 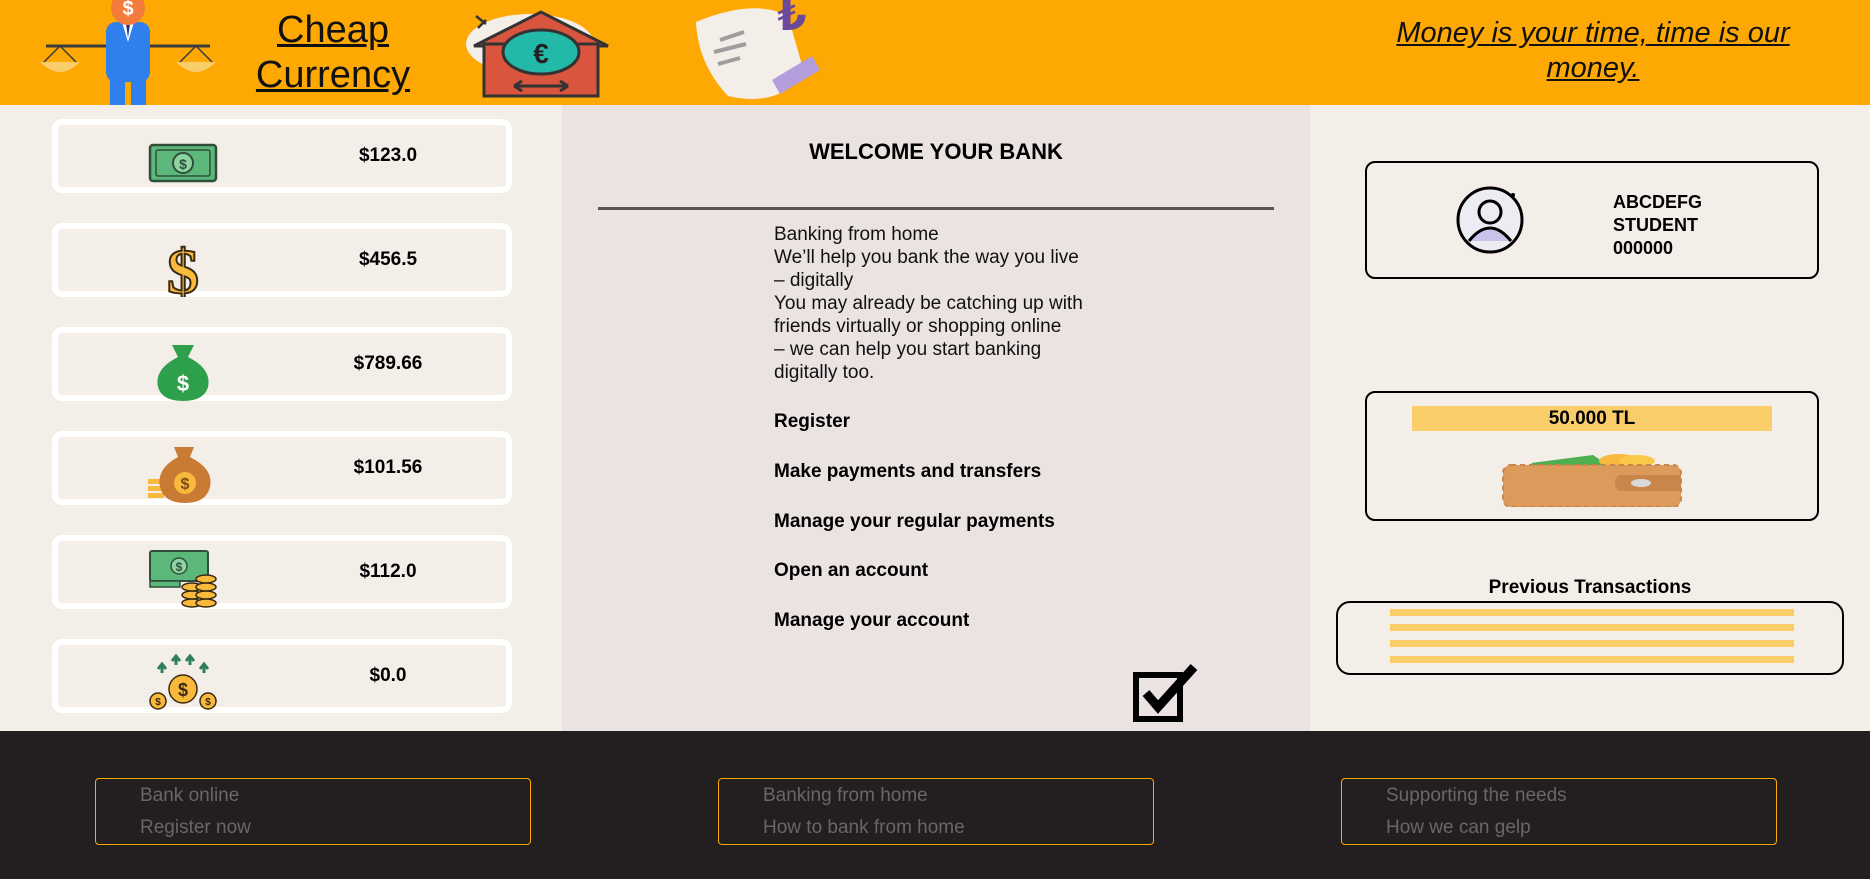 I want to click on profile-name: ABCDEFG, so click(x=1657, y=202).